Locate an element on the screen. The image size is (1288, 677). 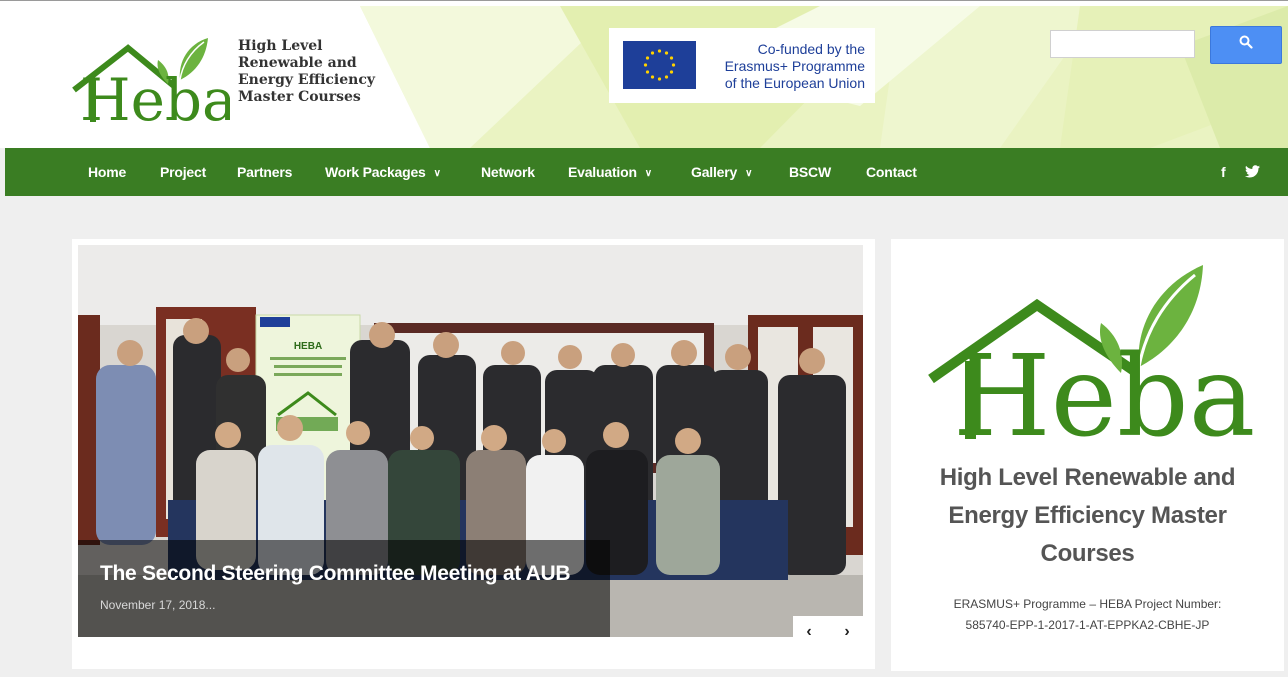
nav-item-label: Contact is located at coordinates (891, 172).